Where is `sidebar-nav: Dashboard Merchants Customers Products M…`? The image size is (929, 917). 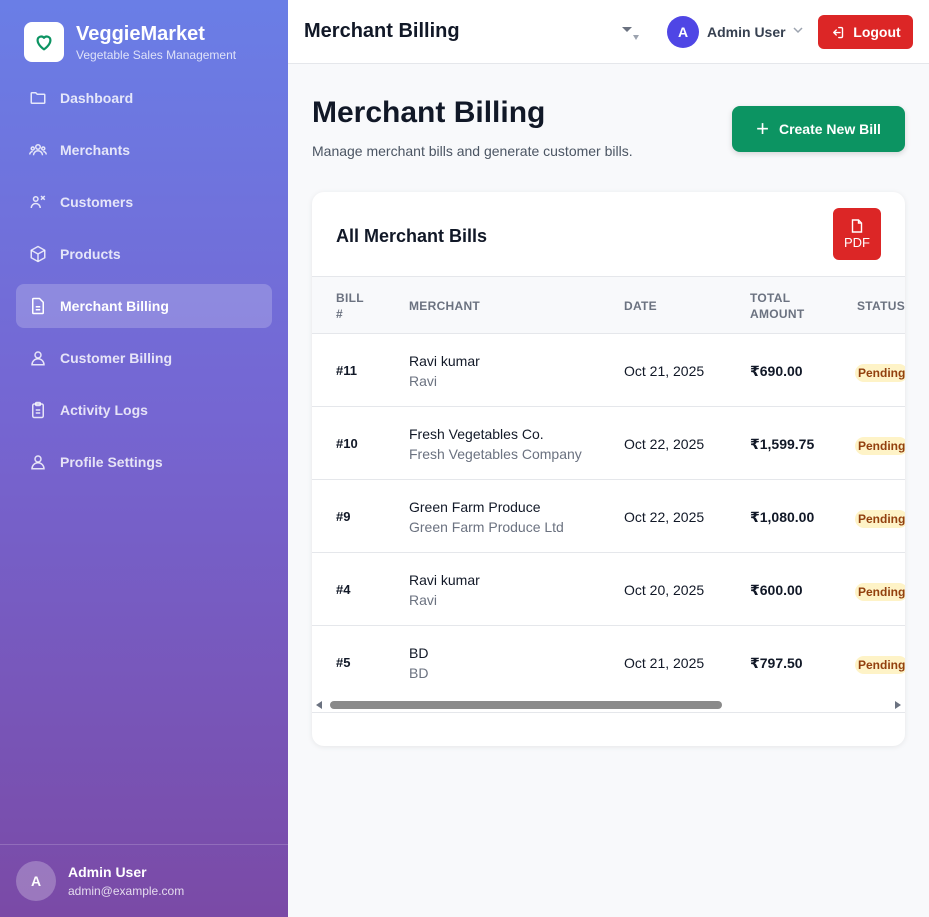
sidebar-nav: Dashboard Merchants Customers Products M… is located at coordinates (144, 284).